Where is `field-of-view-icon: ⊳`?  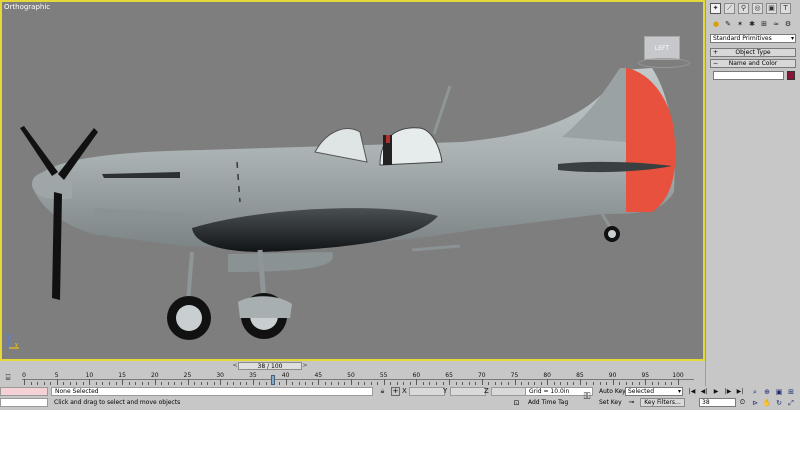 field-of-view-icon: ⊳ is located at coordinates (755, 403).